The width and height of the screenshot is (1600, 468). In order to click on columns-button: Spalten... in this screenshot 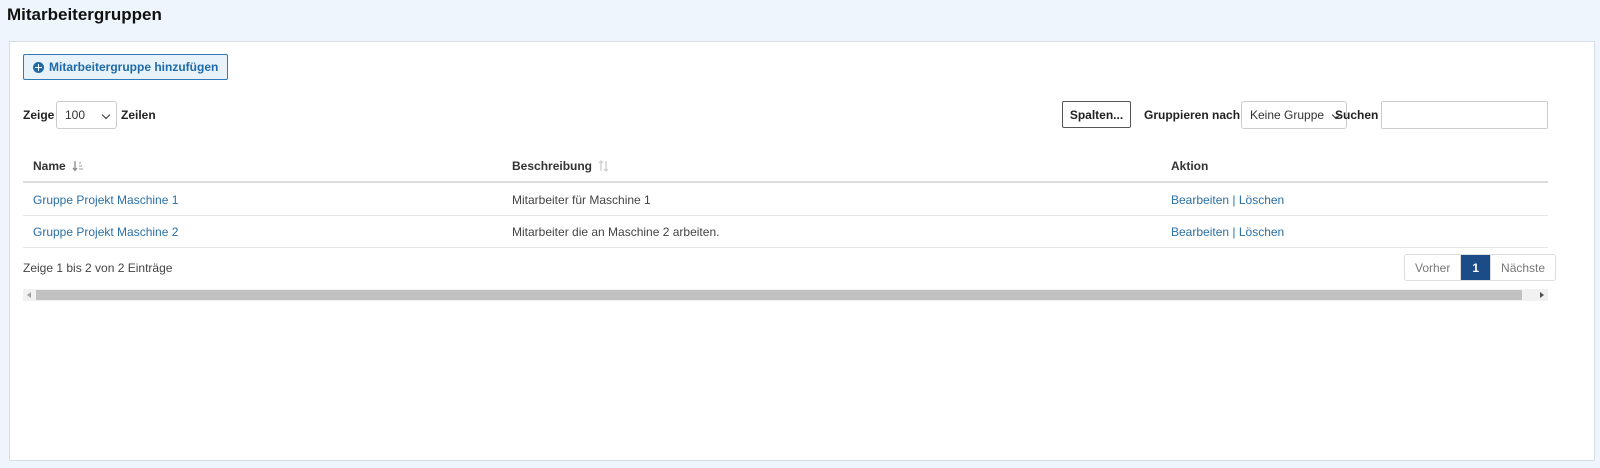, I will do `click(1096, 114)`.